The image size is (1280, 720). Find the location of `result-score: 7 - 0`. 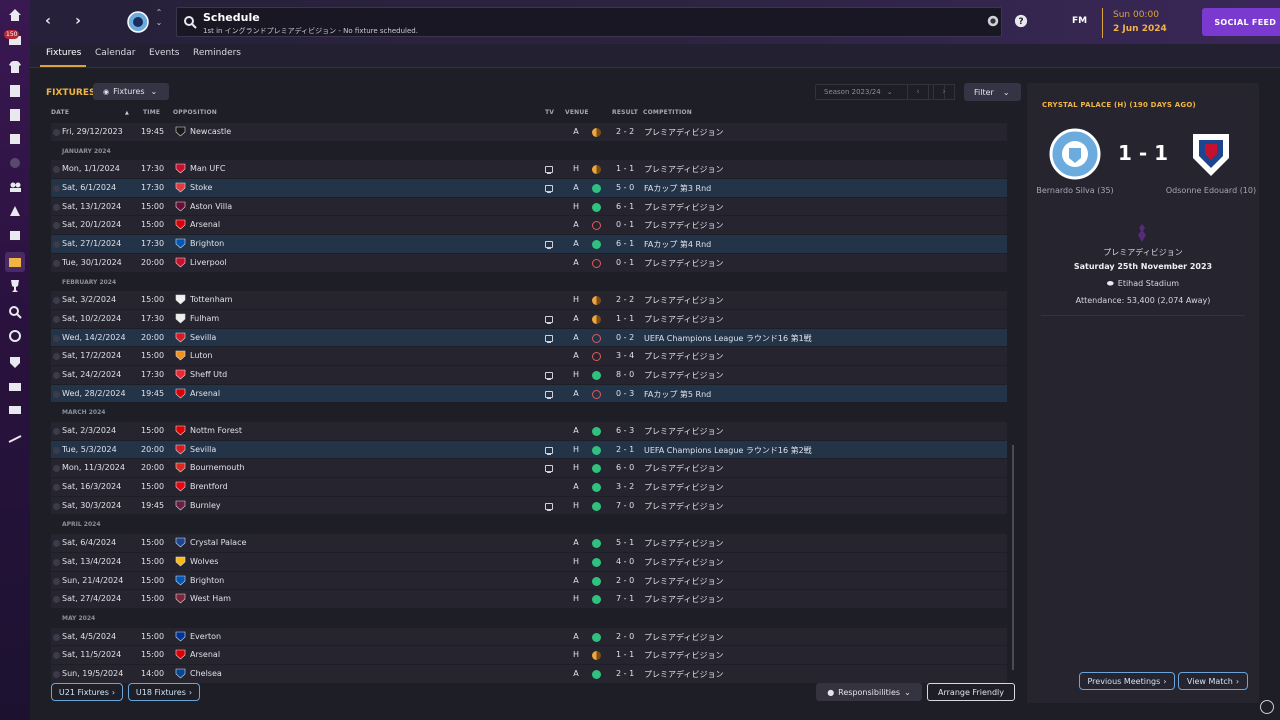

result-score: 7 - 0 is located at coordinates (625, 505).